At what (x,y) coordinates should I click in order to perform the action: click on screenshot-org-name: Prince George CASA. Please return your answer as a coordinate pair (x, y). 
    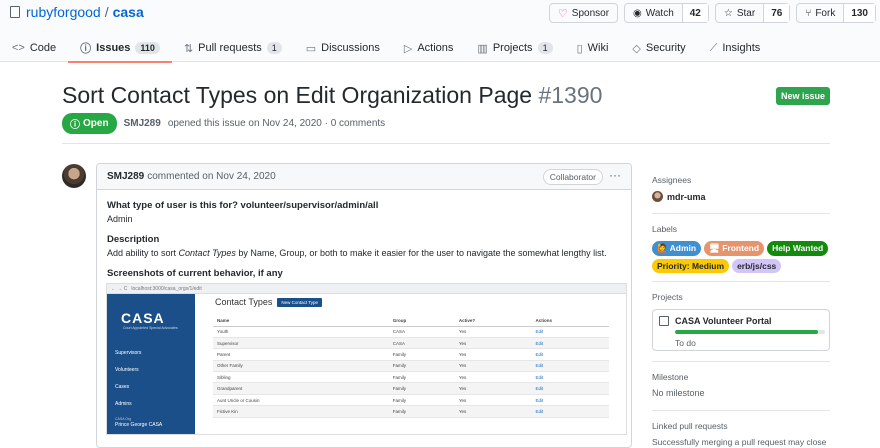
    Looking at the image, I should click on (139, 425).